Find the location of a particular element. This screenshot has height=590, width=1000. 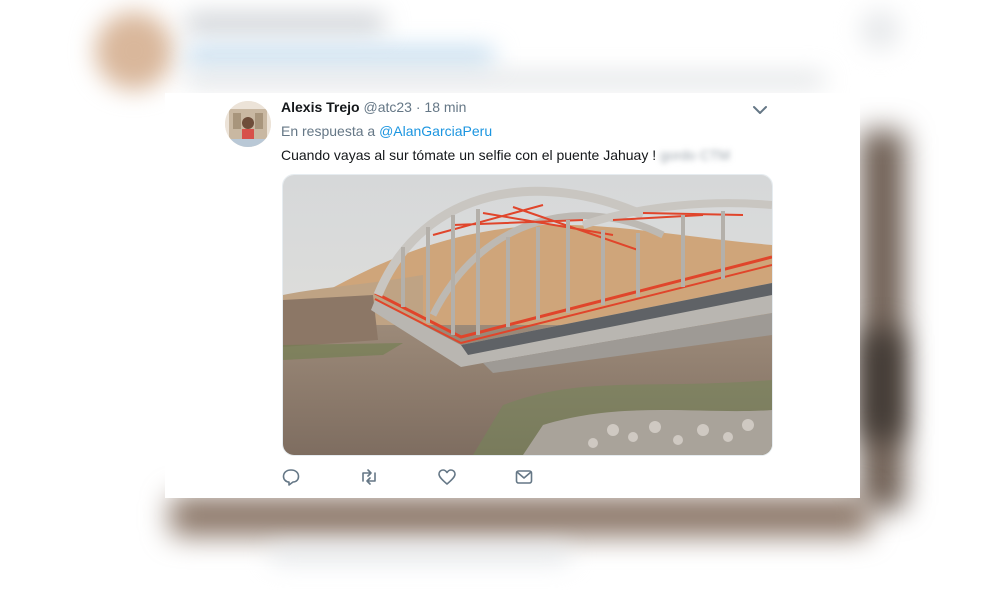

blurred-link-line is located at coordinates (340, 56).